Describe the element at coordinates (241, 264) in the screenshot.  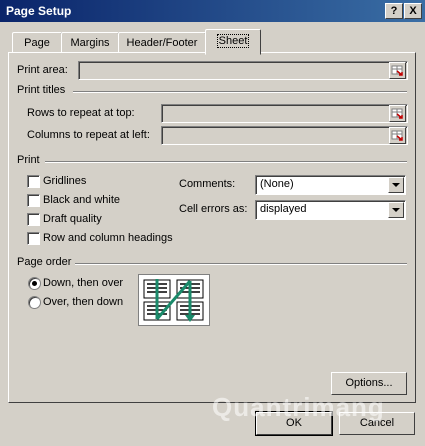
I see `page-order-divider` at that location.